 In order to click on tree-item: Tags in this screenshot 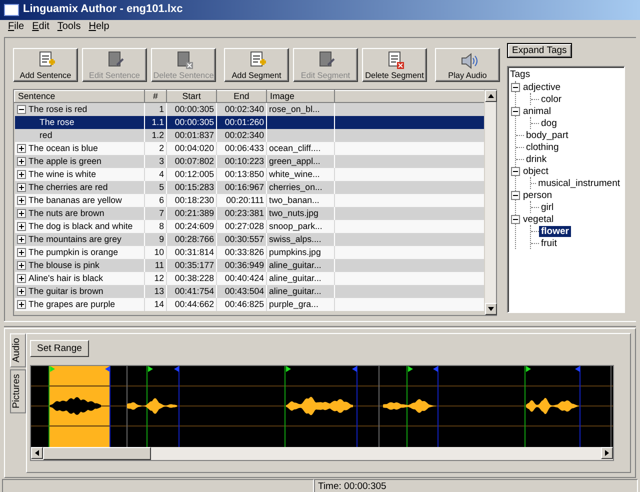, I will do `click(566, 75)`.